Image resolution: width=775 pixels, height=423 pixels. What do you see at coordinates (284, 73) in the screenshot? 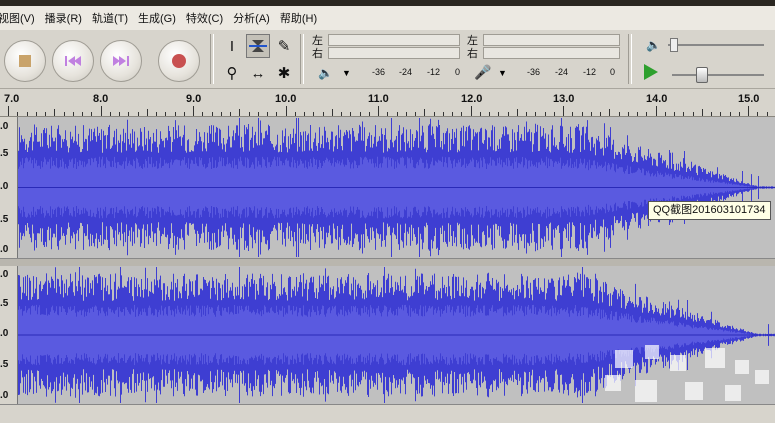
I see `multi-tool: ✱` at bounding box center [284, 73].